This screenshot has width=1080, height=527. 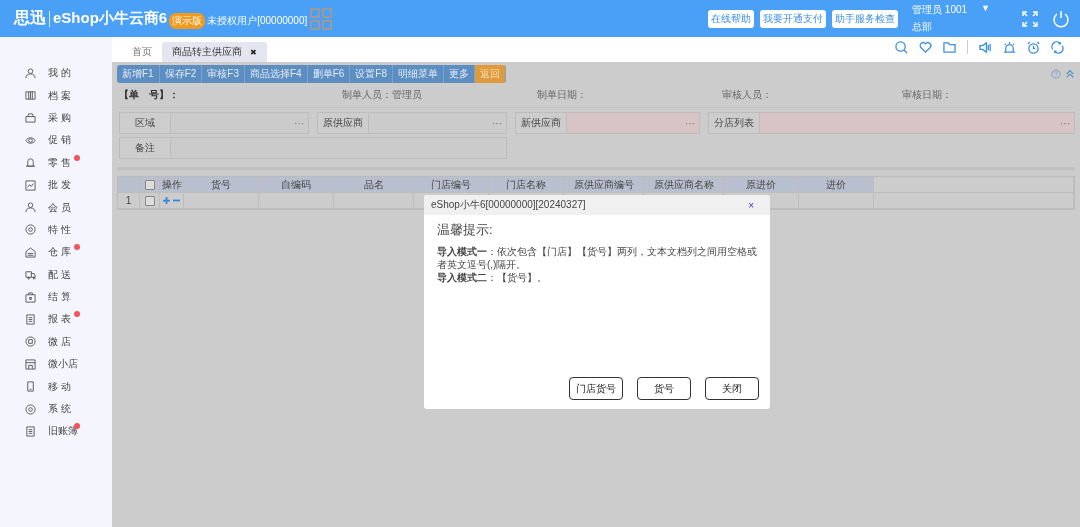 I want to click on chart-icon, so click(x=30, y=185).